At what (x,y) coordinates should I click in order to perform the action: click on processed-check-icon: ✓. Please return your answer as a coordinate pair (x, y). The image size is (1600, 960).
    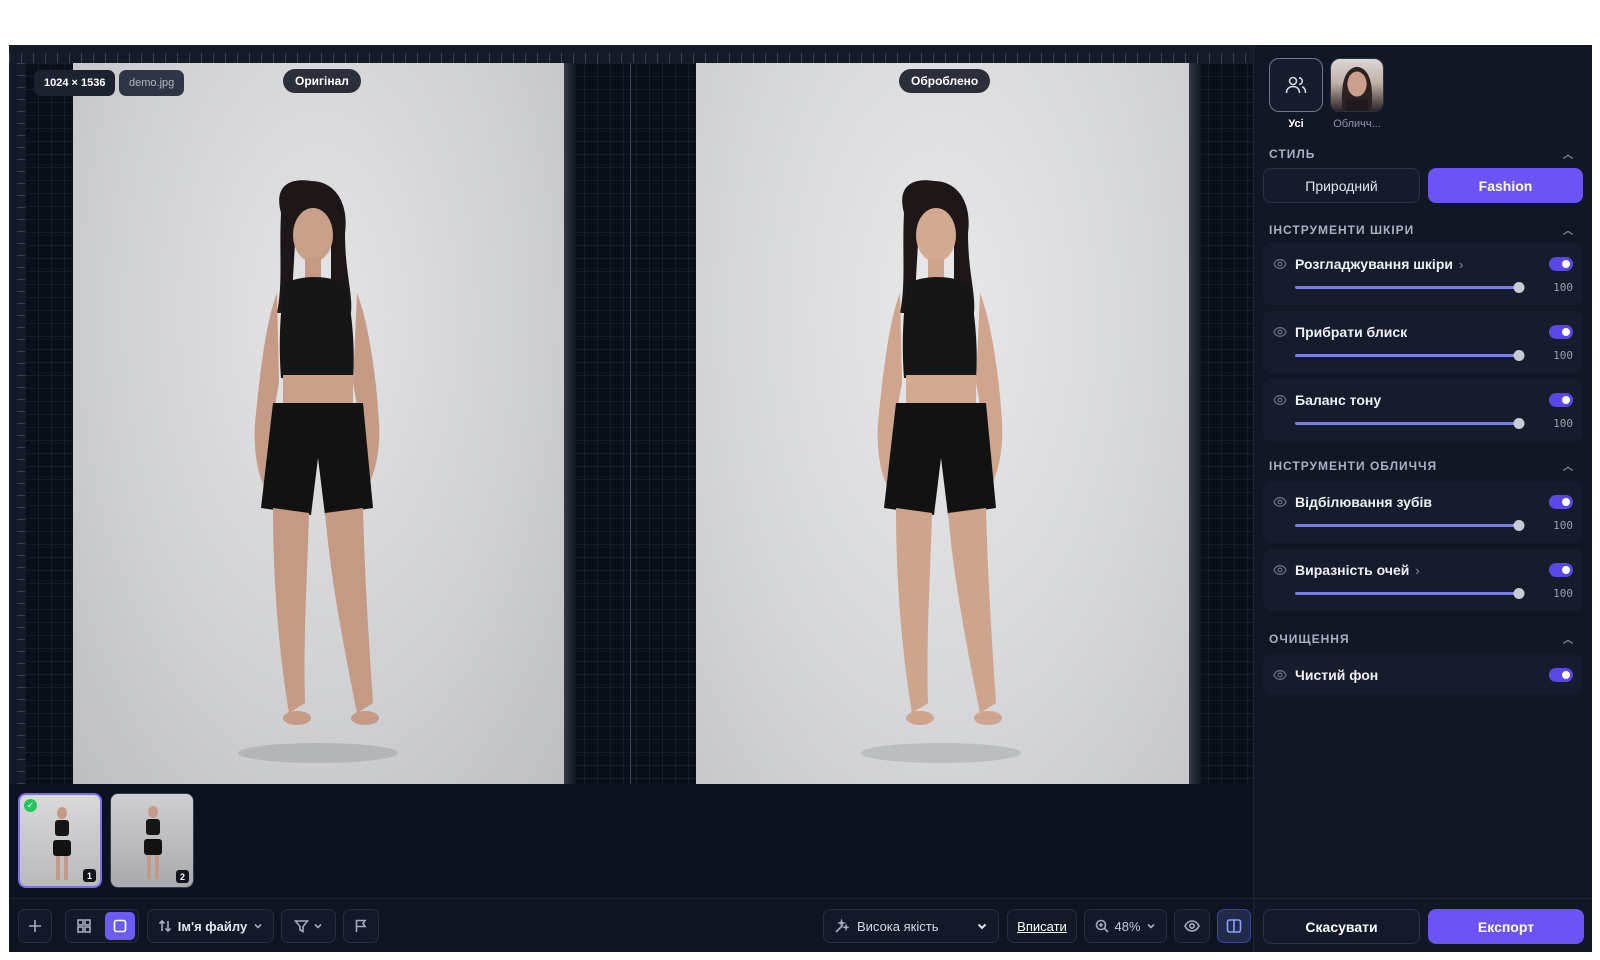
    Looking at the image, I should click on (30, 805).